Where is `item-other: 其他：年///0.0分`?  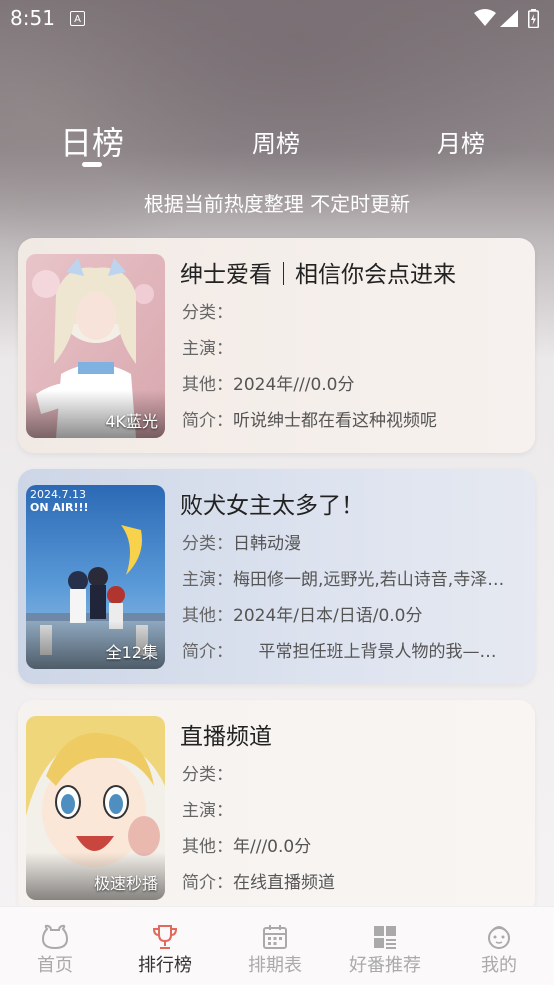 item-other: 其他：年///0.0分 is located at coordinates (247, 847).